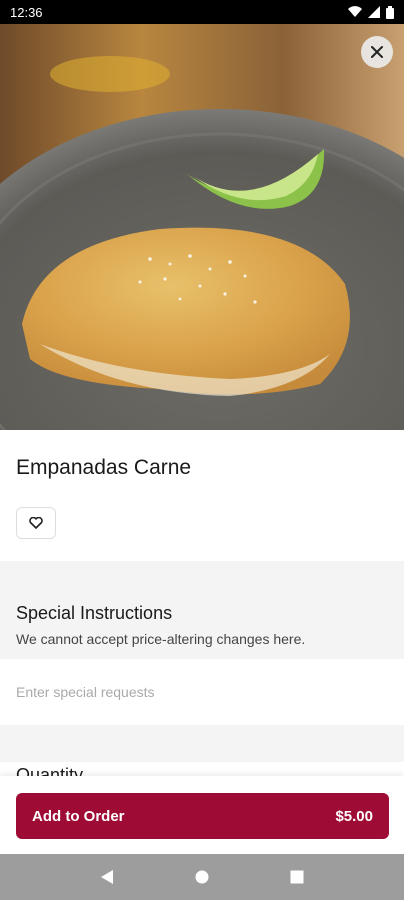  Describe the element at coordinates (50, 770) in the screenshot. I see `quantity-label: Quantity` at that location.